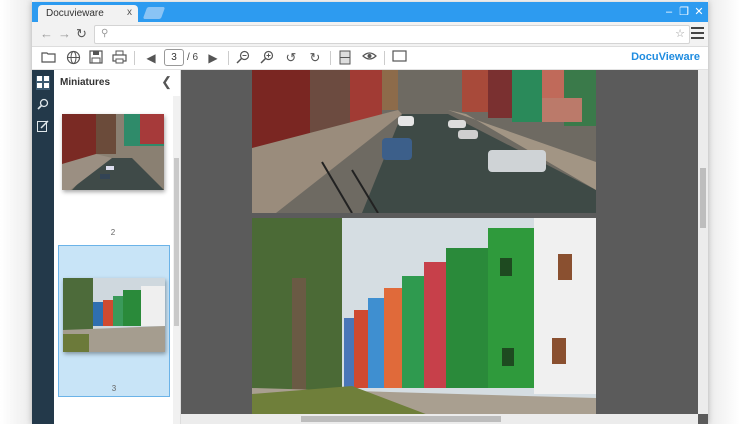 The width and height of the screenshot is (740, 424). I want to click on close-window-button: ✕, so click(699, 12).